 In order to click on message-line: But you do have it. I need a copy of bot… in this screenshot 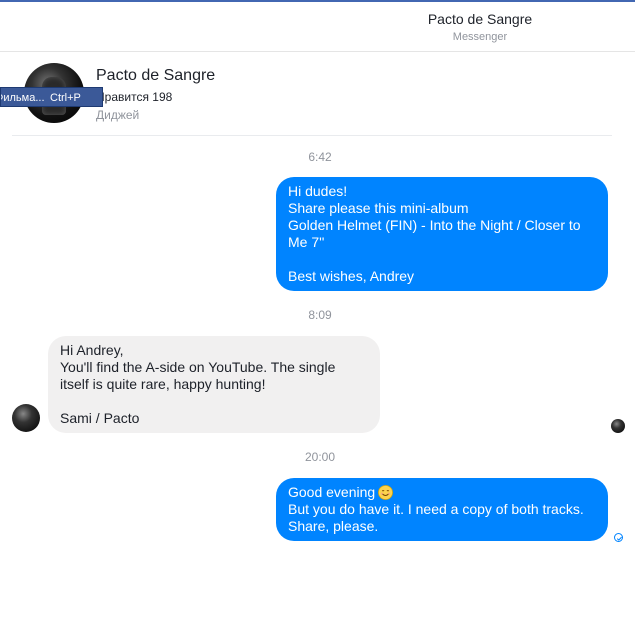, I will do `click(436, 509)`.